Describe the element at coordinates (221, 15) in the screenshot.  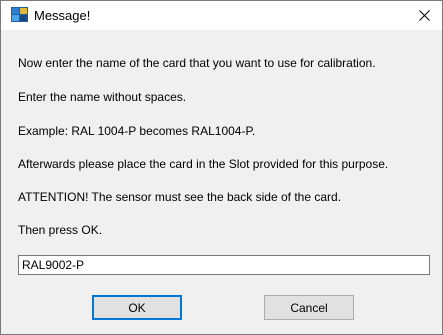
I see `title-bar: Message!` at that location.